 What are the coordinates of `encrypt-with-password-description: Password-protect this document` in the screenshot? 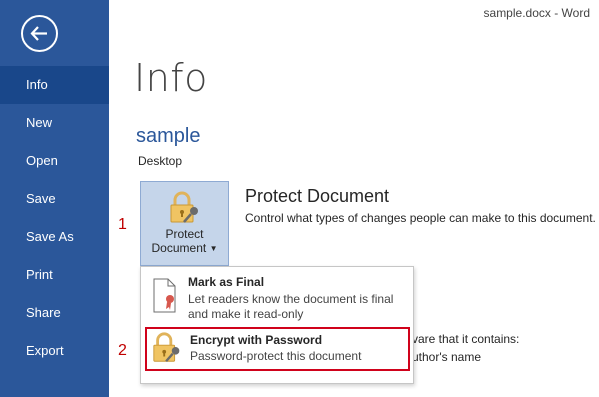 It's located at (276, 356).